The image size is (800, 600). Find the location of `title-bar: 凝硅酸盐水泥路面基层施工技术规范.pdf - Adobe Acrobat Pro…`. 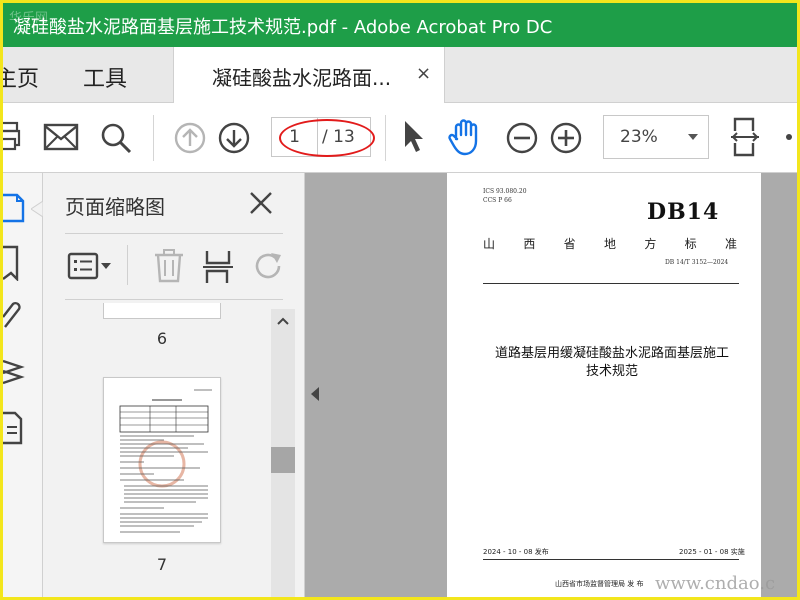

title-bar: 凝硅酸盐水泥路面基层施工技术规范.pdf - Adobe Acrobat Pro… is located at coordinates (400, 25).